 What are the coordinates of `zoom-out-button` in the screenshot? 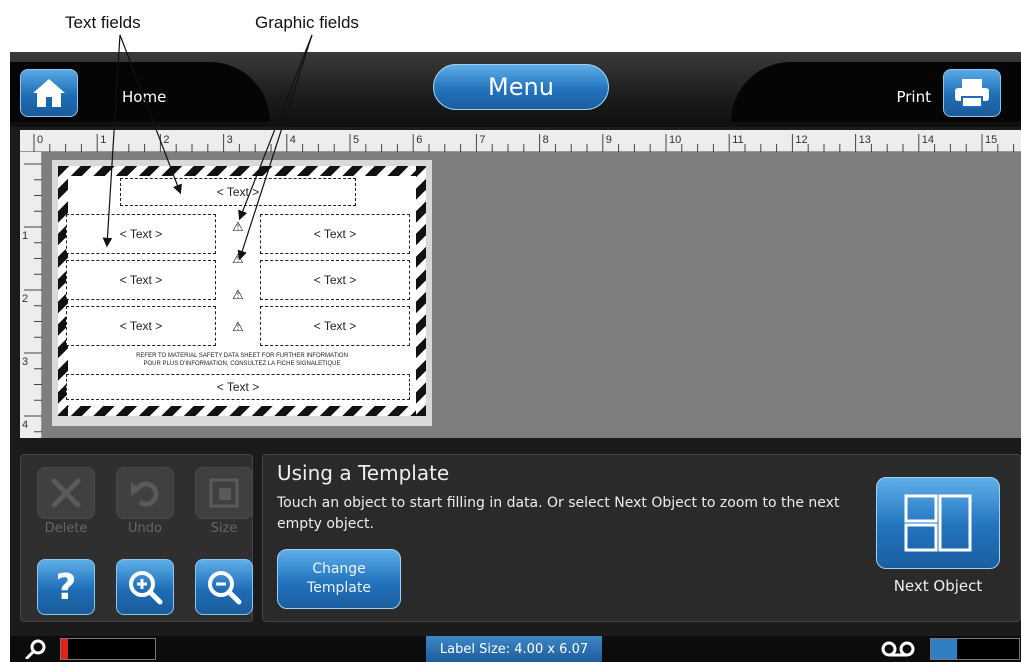 It's located at (224, 587).